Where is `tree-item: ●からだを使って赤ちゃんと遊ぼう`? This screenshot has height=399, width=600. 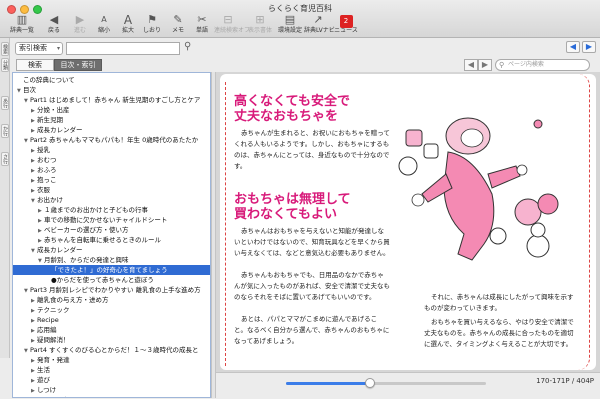 tree-item: ●からだを使って赤ちゃんと遊ぼう is located at coordinates (111, 280).